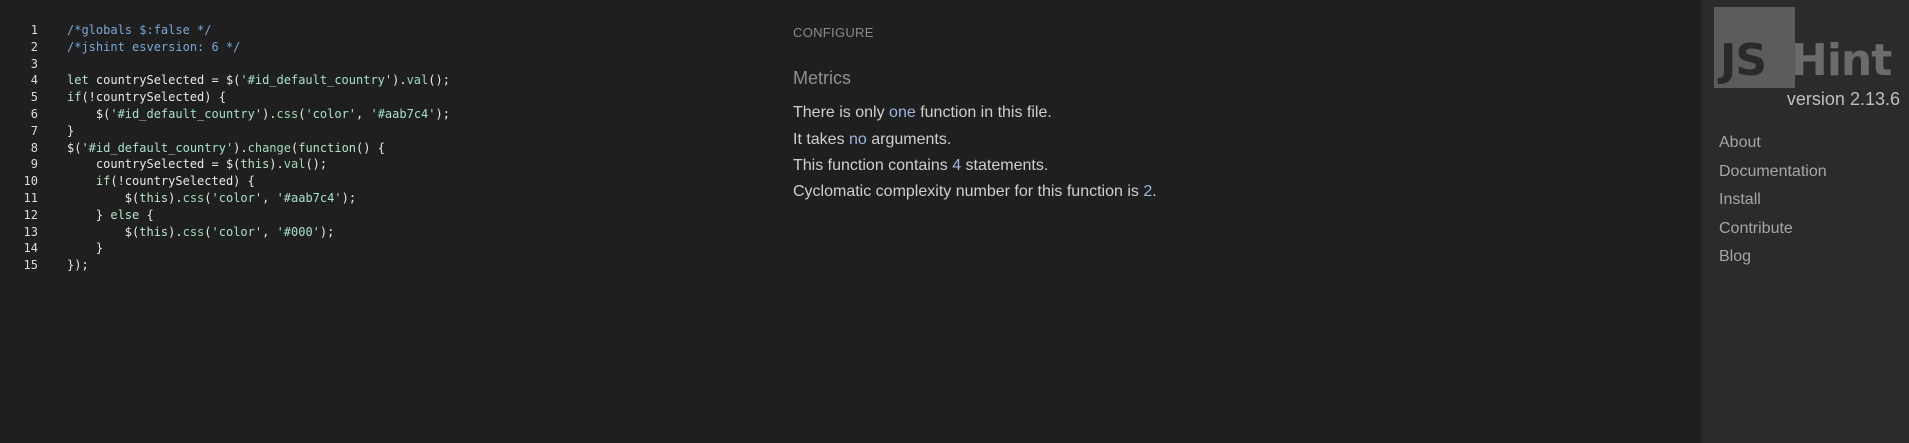 The width and height of the screenshot is (1909, 443). I want to click on code-line: 12 } else {, so click(380, 215).